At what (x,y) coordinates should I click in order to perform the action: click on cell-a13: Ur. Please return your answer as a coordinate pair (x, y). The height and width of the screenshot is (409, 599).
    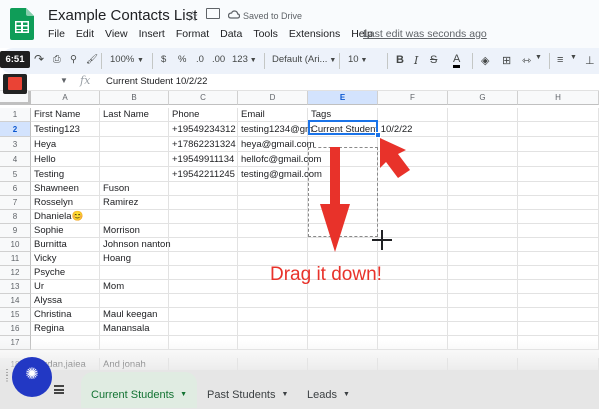
    Looking at the image, I should click on (65, 287).